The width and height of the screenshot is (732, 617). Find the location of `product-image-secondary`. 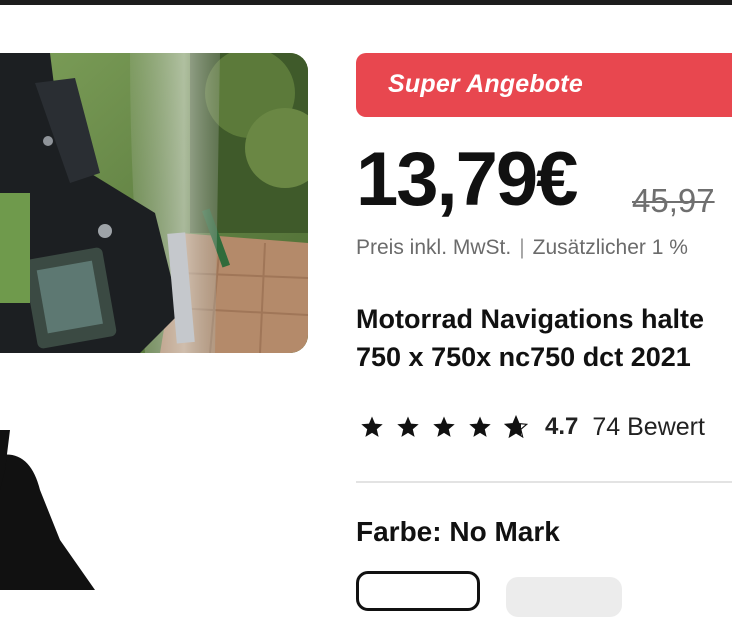

product-image-secondary is located at coordinates (70, 510).